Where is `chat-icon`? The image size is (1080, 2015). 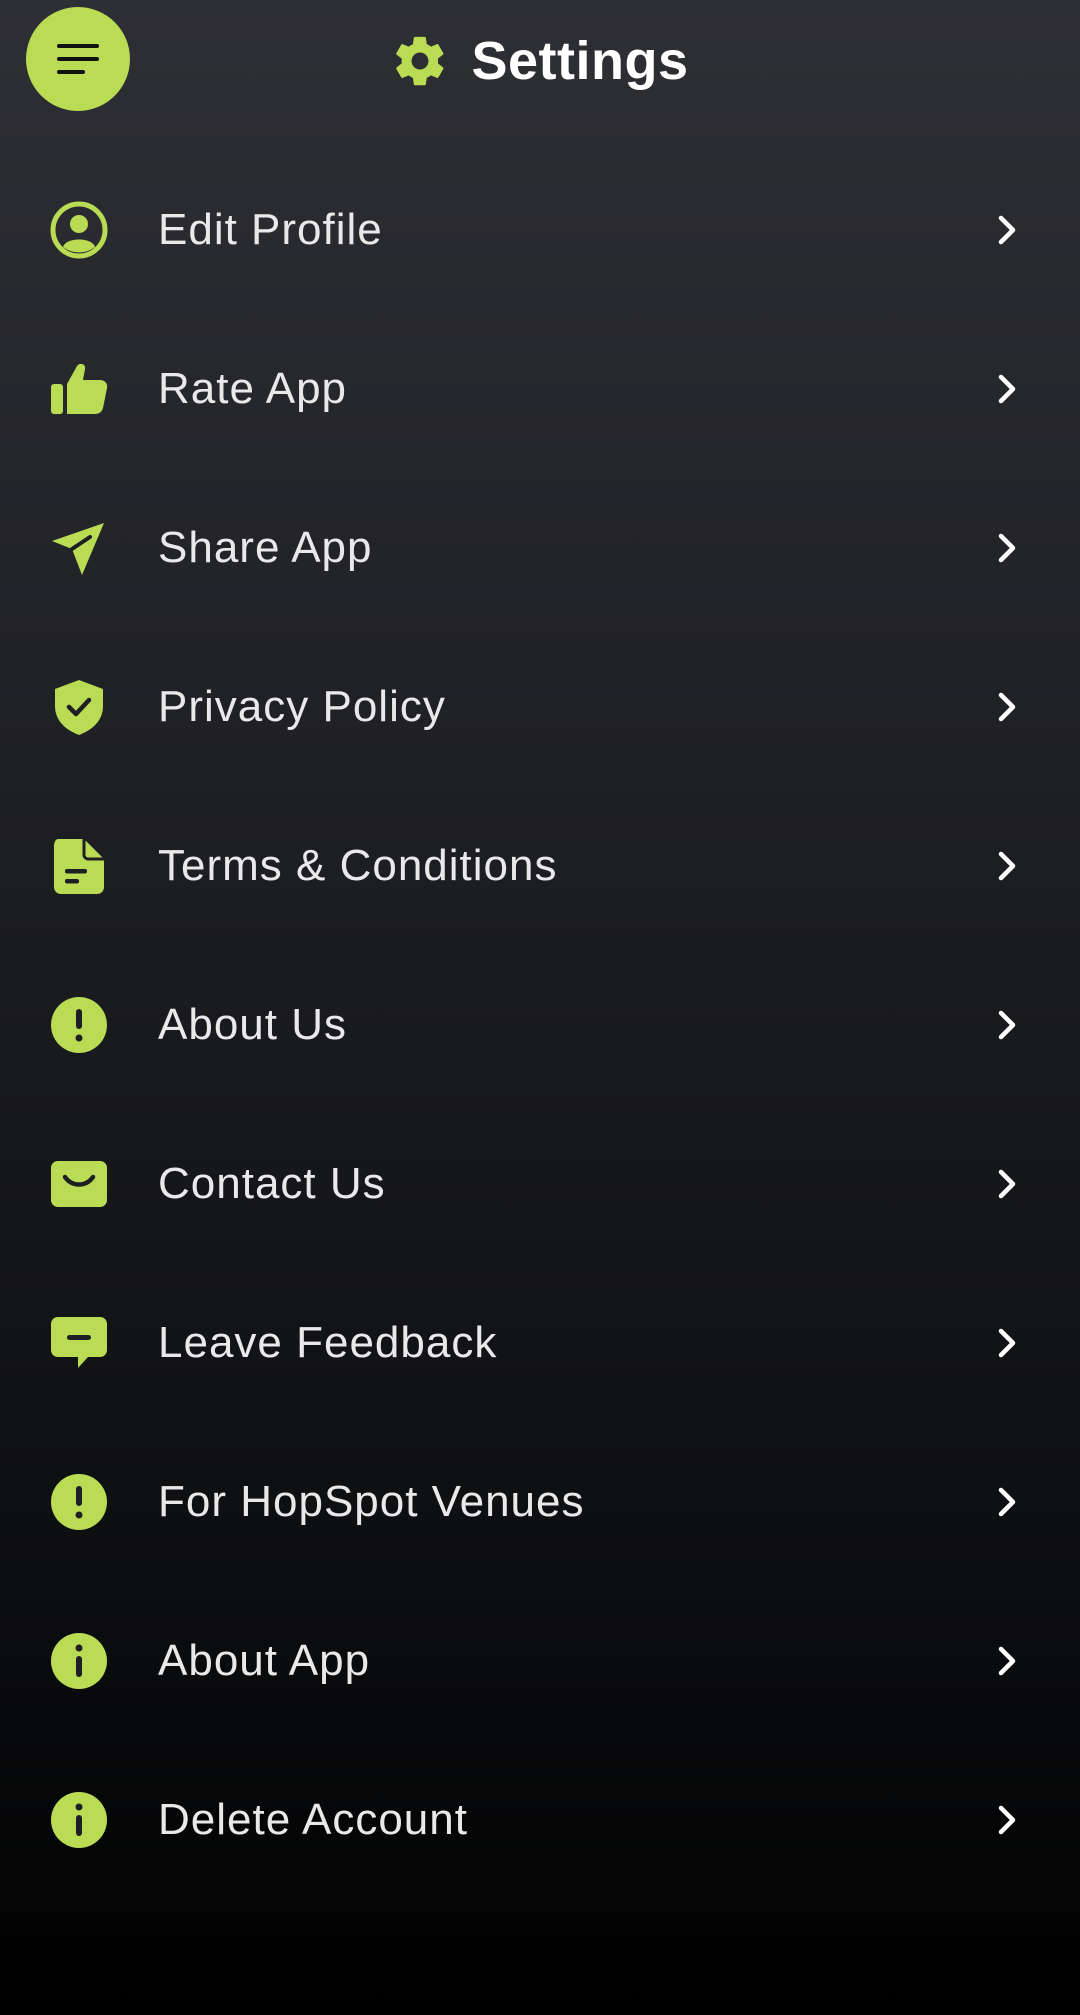
chat-icon is located at coordinates (79, 1343).